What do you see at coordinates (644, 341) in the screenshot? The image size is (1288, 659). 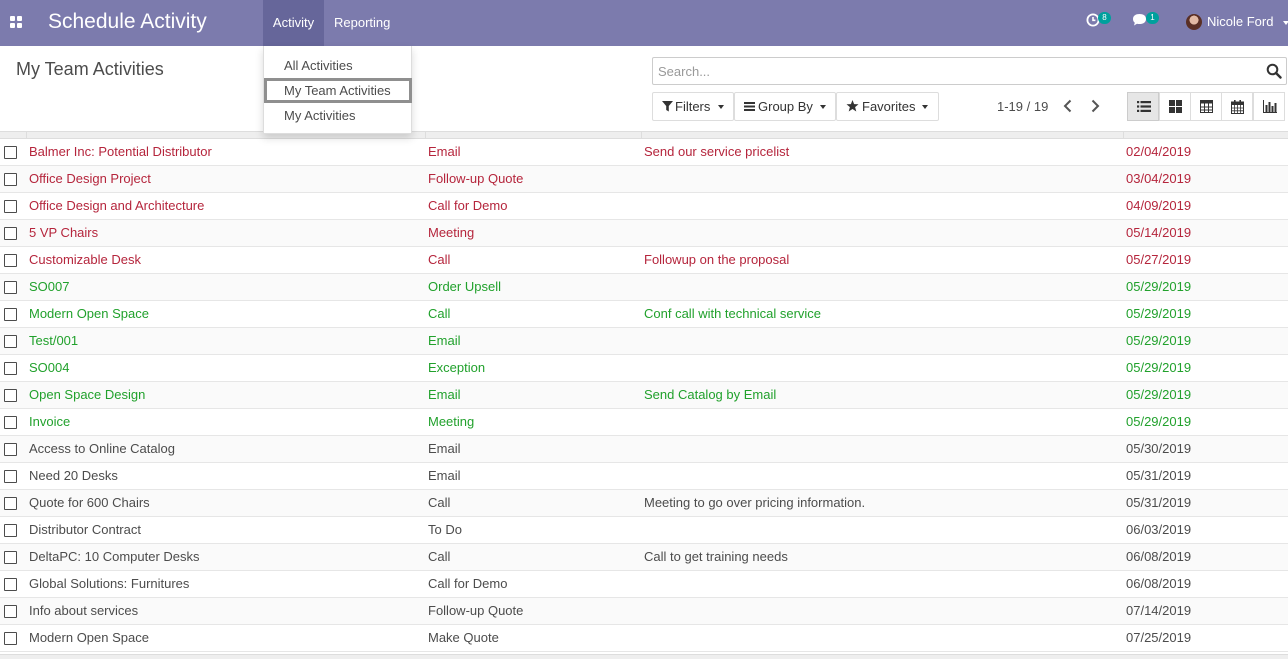 I see `table-row: Test/001 Email 05/29/2019` at bounding box center [644, 341].